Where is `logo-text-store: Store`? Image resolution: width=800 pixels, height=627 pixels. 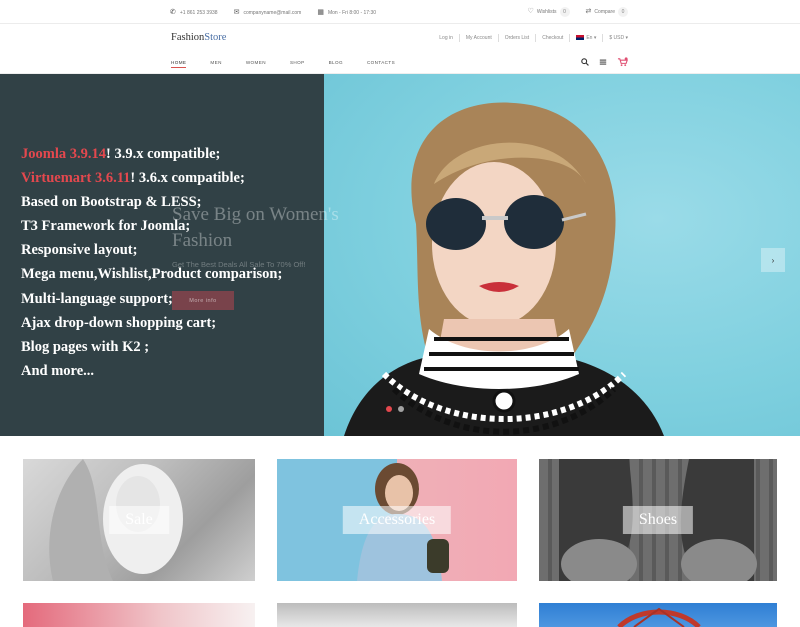
logo-text-store: Store is located at coordinates (215, 37).